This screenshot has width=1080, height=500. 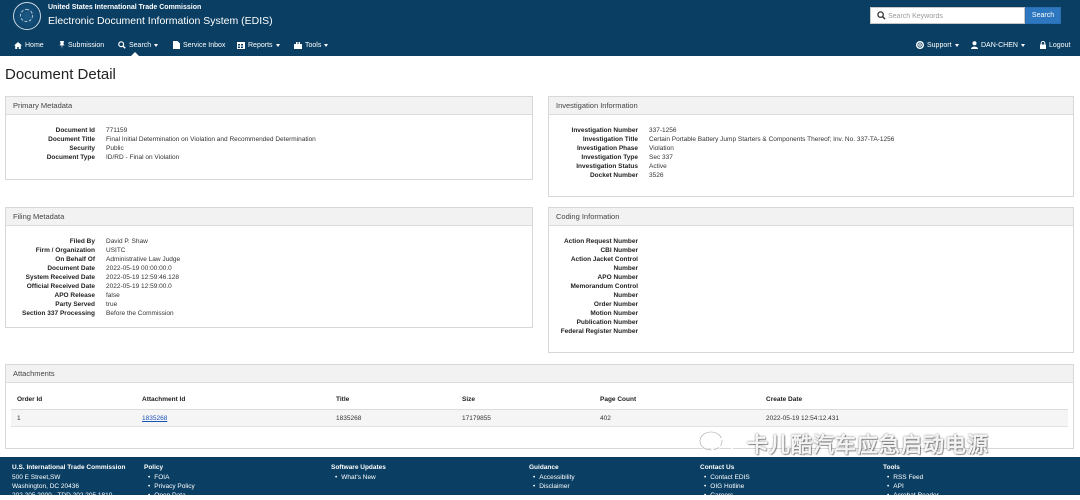 I want to click on detail-label: Investigation Number, so click(x=604, y=130).